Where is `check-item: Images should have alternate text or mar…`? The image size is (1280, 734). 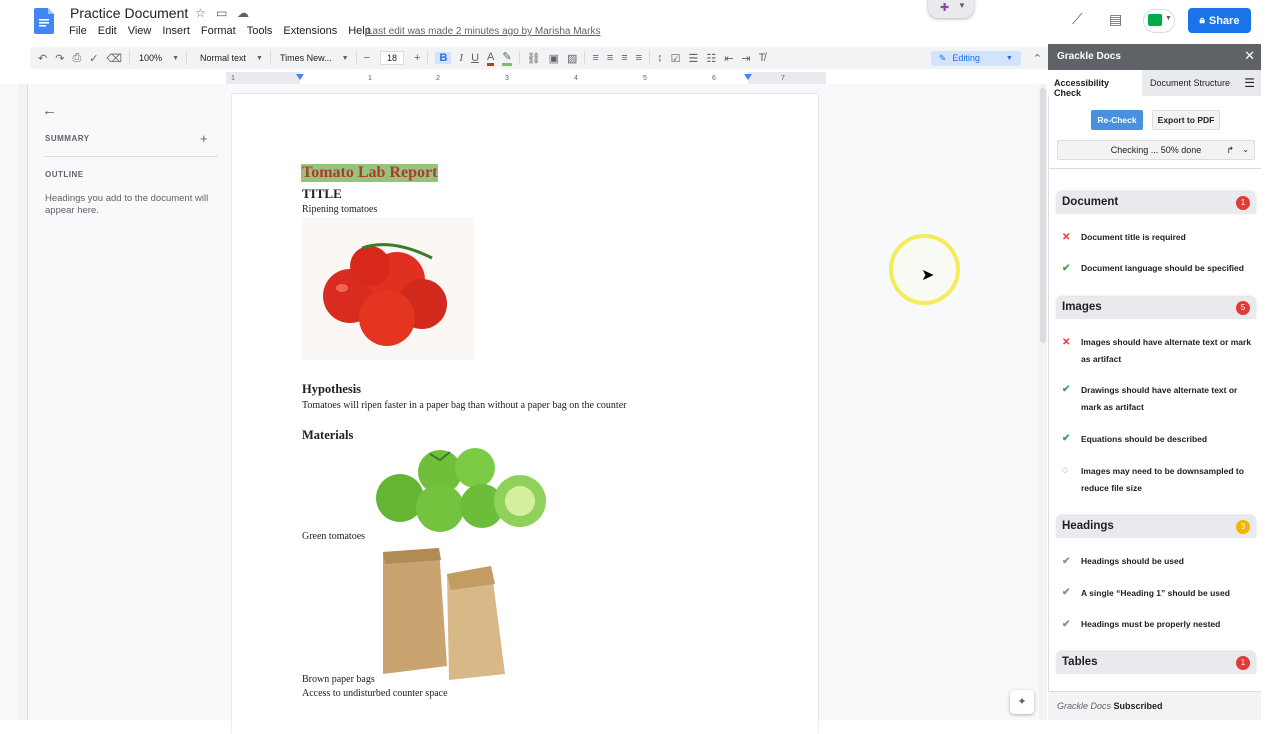
check-item: Images should have alternate text or mar… is located at coordinates (1168, 351).